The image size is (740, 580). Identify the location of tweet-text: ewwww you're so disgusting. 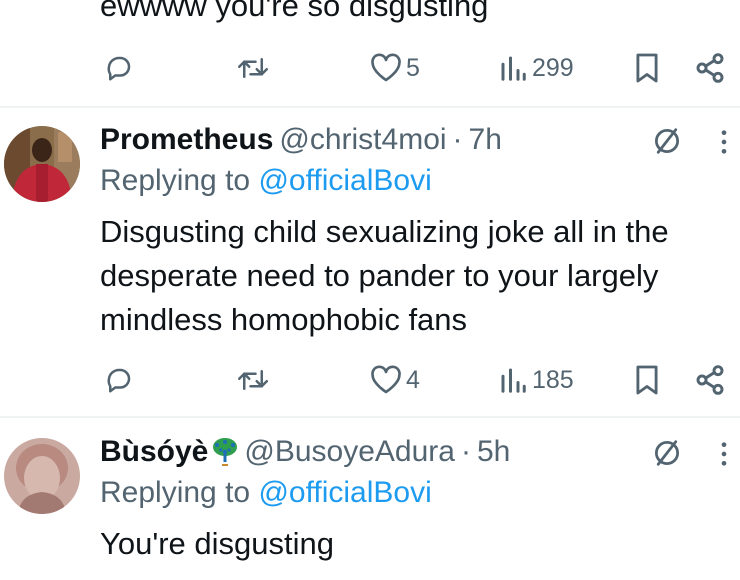
(294, 11).